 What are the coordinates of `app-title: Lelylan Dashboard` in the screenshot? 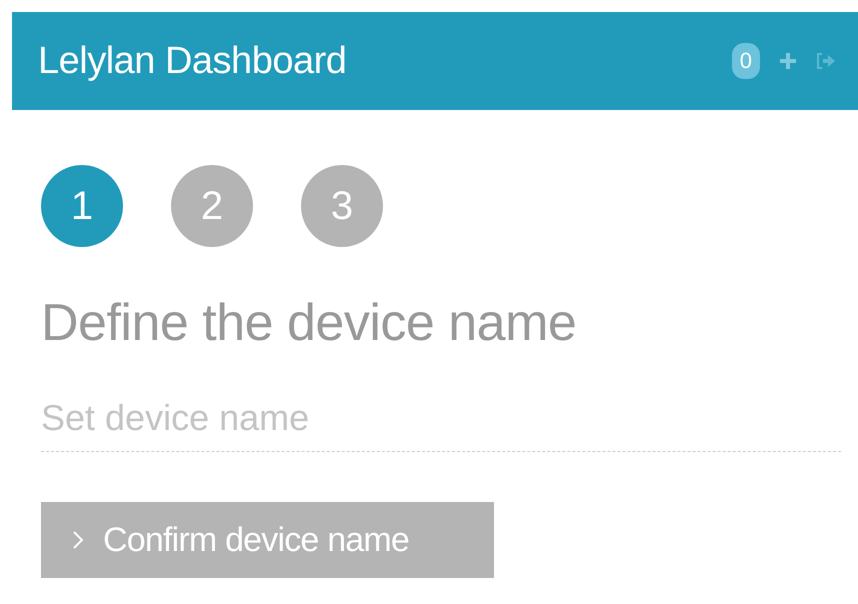 It's located at (192, 61).